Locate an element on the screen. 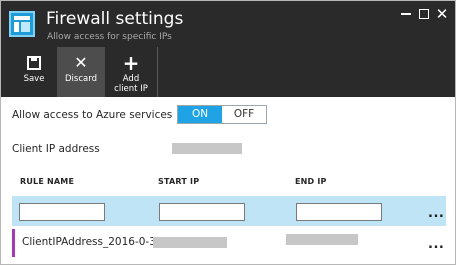  toggle-on-option: ON is located at coordinates (200, 114).